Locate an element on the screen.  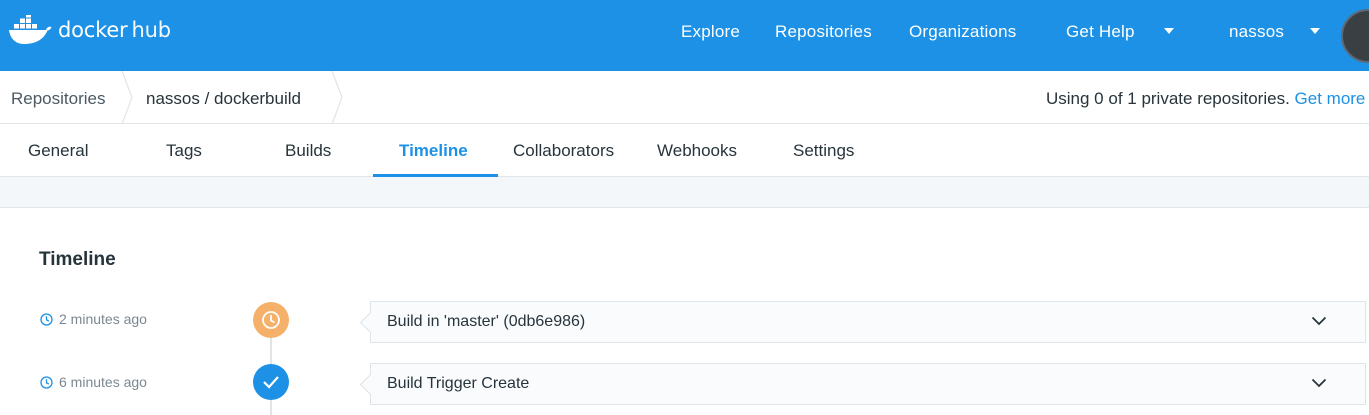
event-card: Build Trigger Create is located at coordinates (868, 384).